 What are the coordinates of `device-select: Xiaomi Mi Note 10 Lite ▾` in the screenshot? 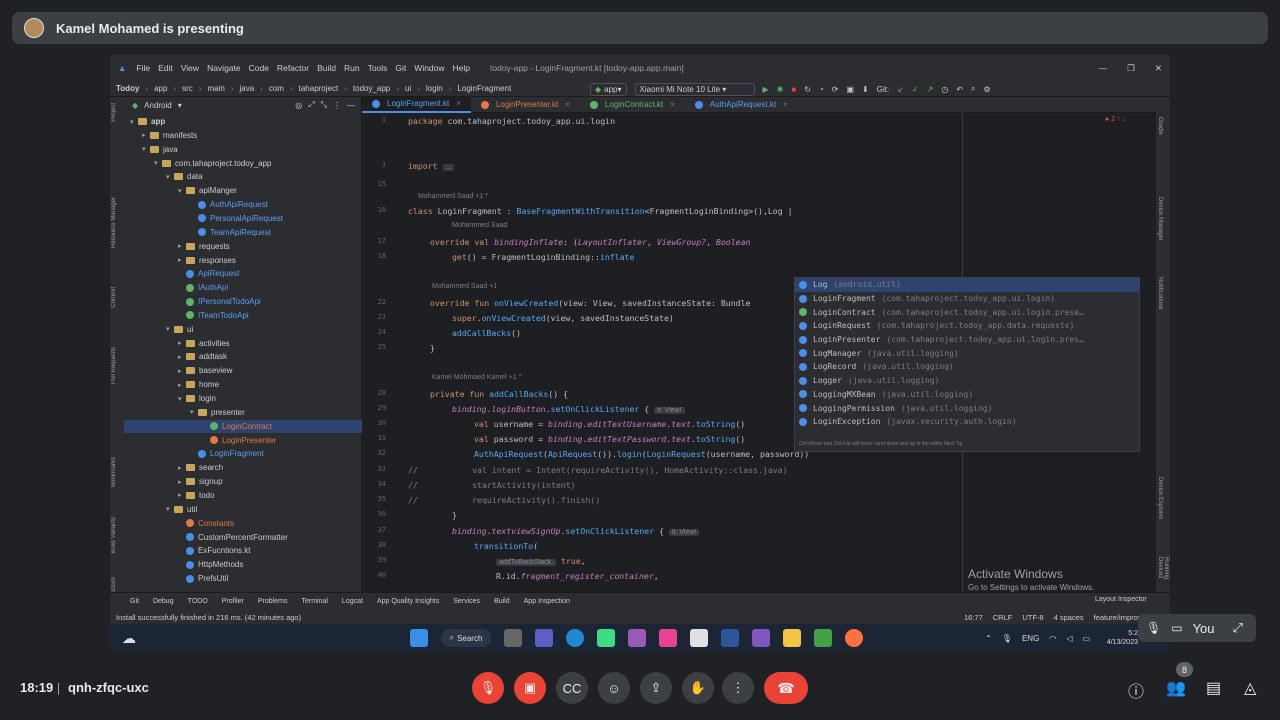 It's located at (694, 89).